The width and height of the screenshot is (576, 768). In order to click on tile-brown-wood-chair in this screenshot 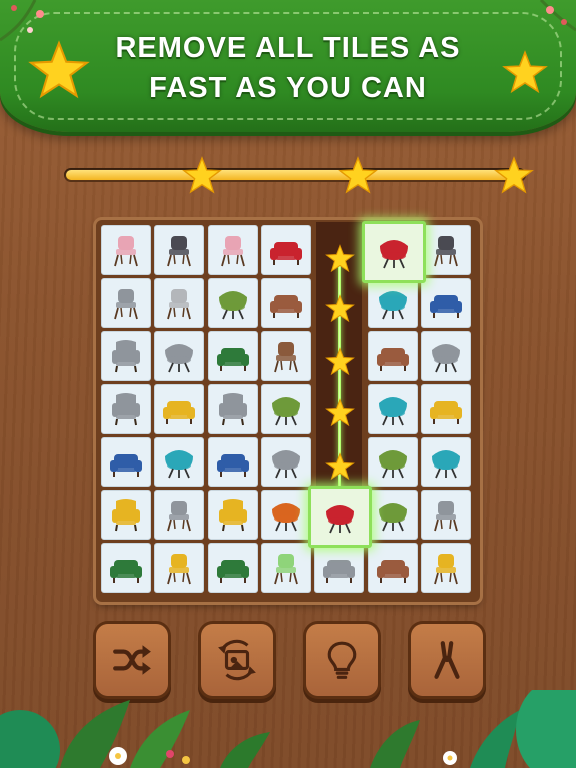, I will do `click(285, 356)`.